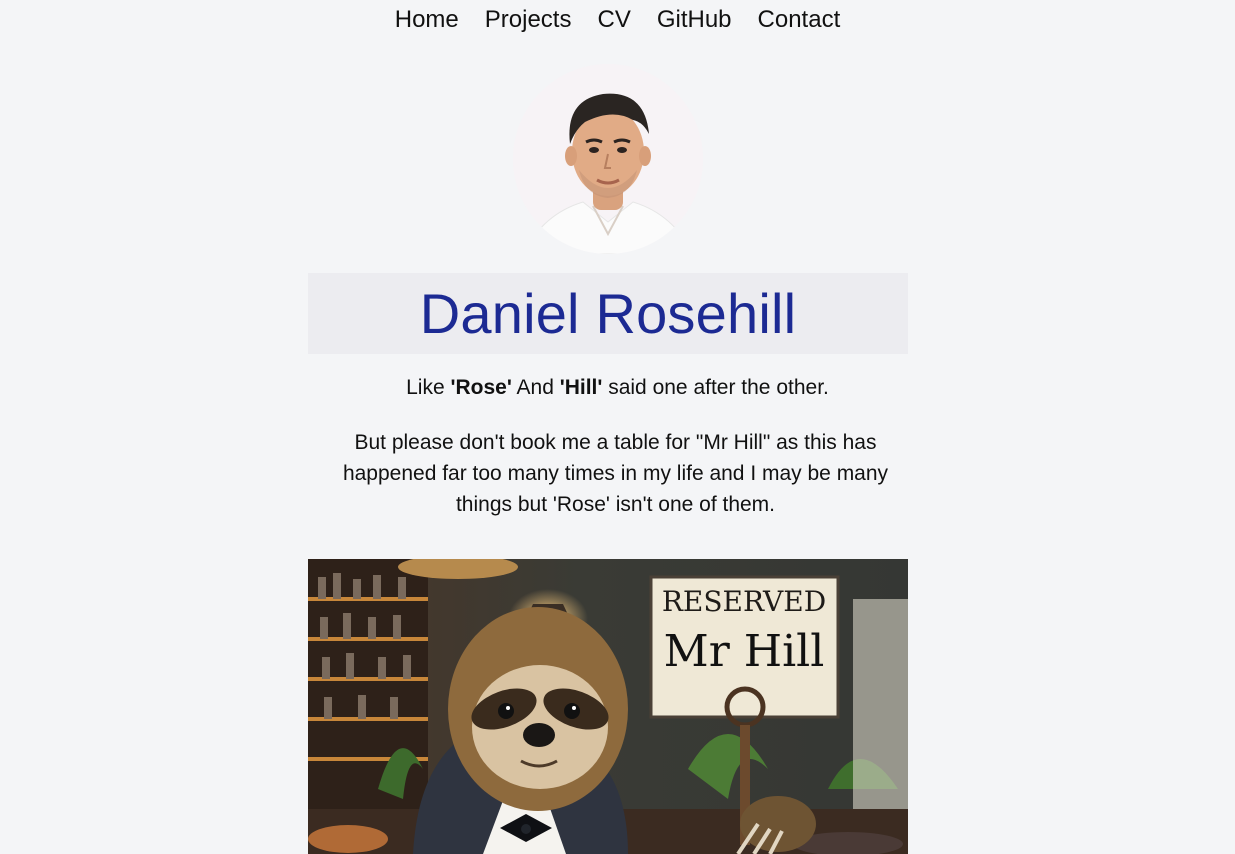 Image resolution: width=1235 pixels, height=854 pixels. What do you see at coordinates (481, 387) in the screenshot?
I see `tagline-rose: 'Rose'` at bounding box center [481, 387].